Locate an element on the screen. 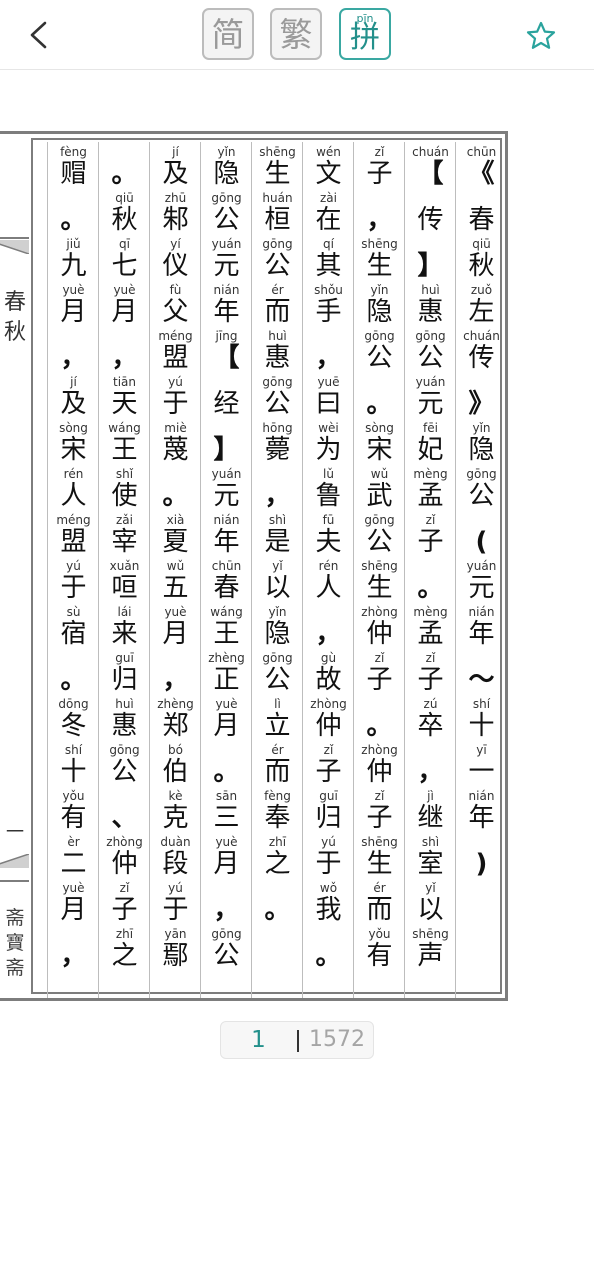  hanzi-char: 宿 is located at coordinates (73, 634).